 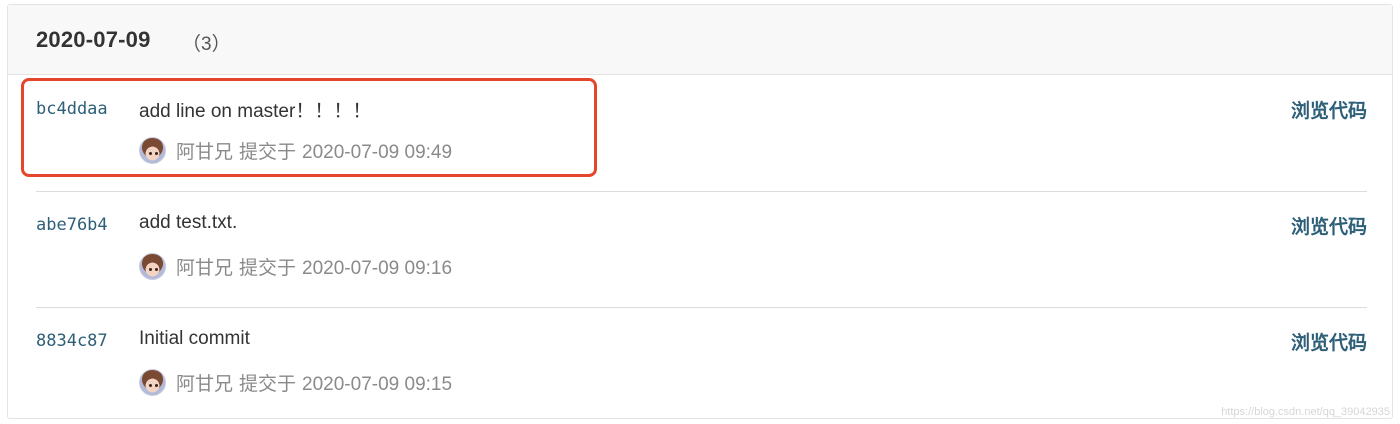 I want to click on commit-meta-text: 阿甘兄 提交于 2020-07-09 09:15, so click(x=314, y=382).